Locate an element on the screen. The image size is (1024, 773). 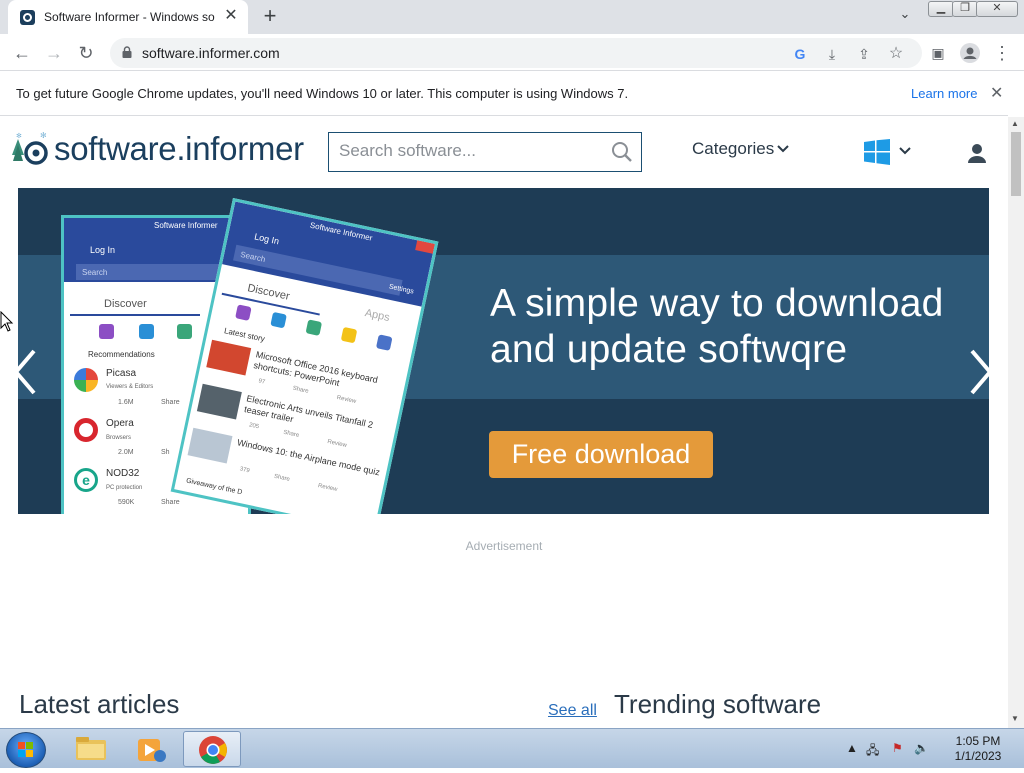
file-explorer-taskbar-icon is located at coordinates (91, 749).